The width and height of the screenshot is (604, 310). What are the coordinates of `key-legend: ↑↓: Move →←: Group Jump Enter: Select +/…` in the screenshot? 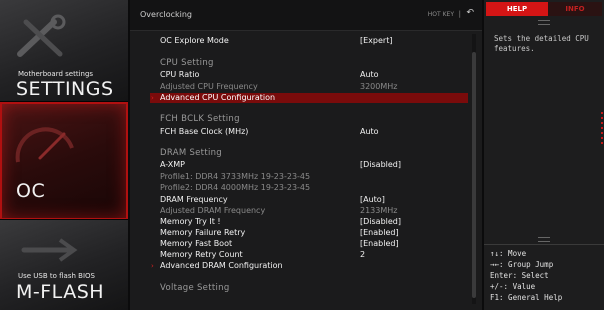 It's located at (545, 275).